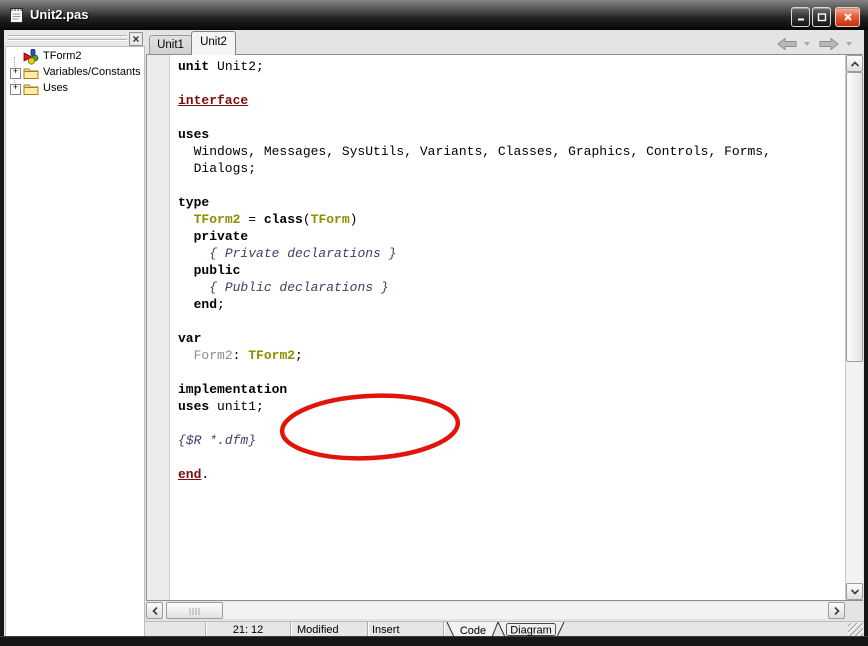  I want to click on code-token: uses, so click(194, 406).